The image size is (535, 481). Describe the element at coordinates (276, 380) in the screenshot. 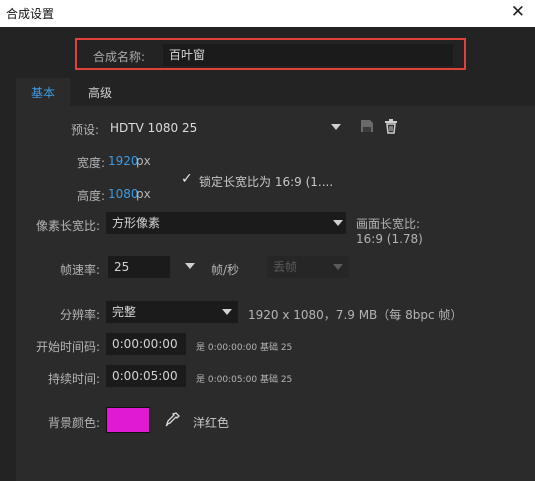

I see `duration-base: 基础 25` at that location.